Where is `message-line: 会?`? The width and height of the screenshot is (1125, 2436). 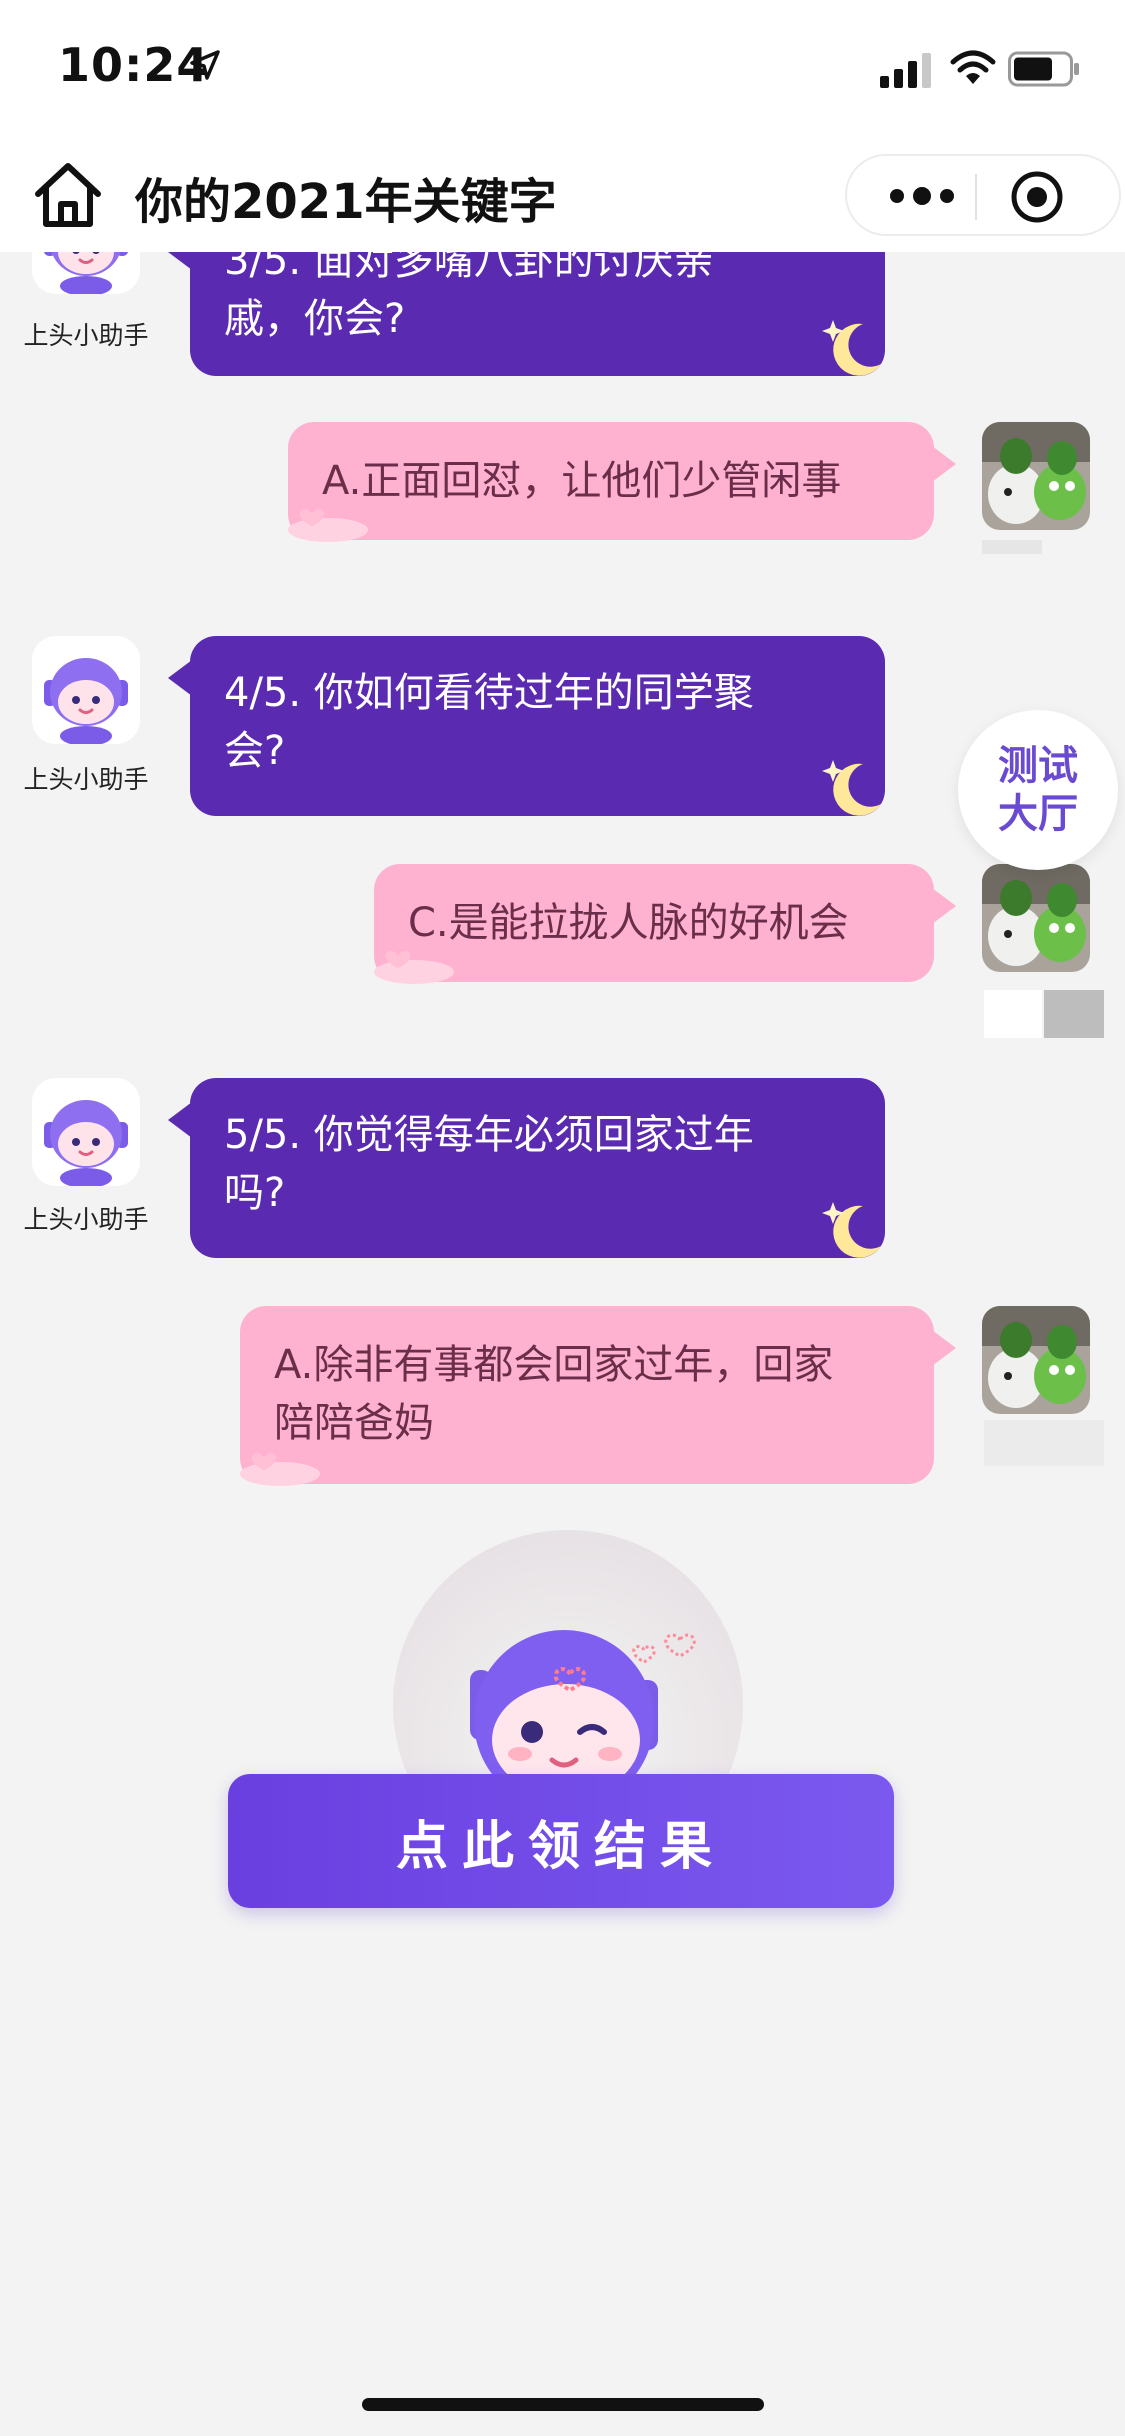 message-line: 会? is located at coordinates (255, 751).